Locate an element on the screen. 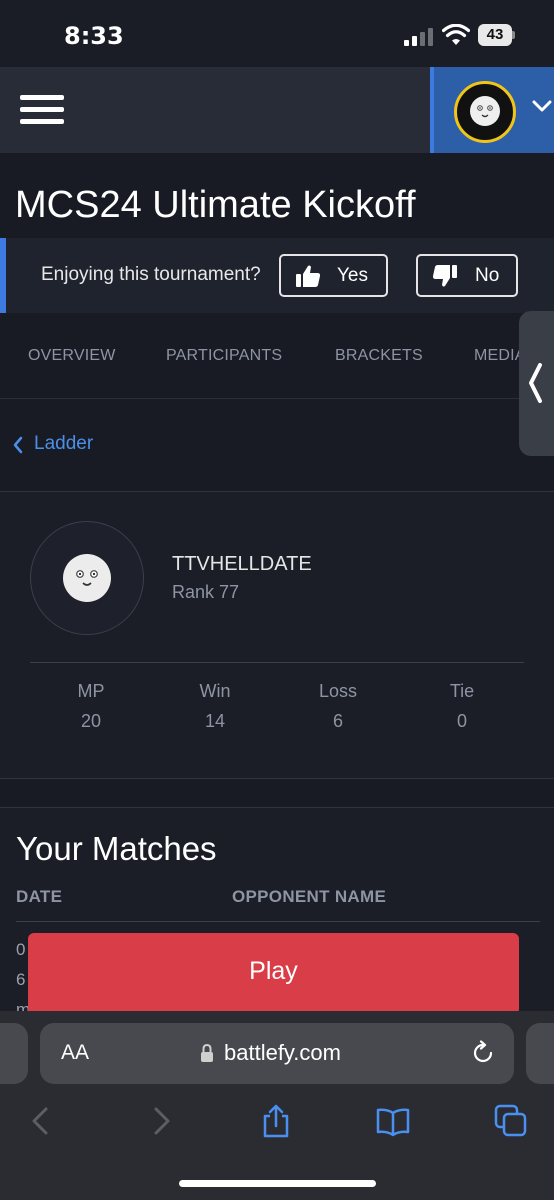  matches-title: Your Matches is located at coordinates (116, 848).